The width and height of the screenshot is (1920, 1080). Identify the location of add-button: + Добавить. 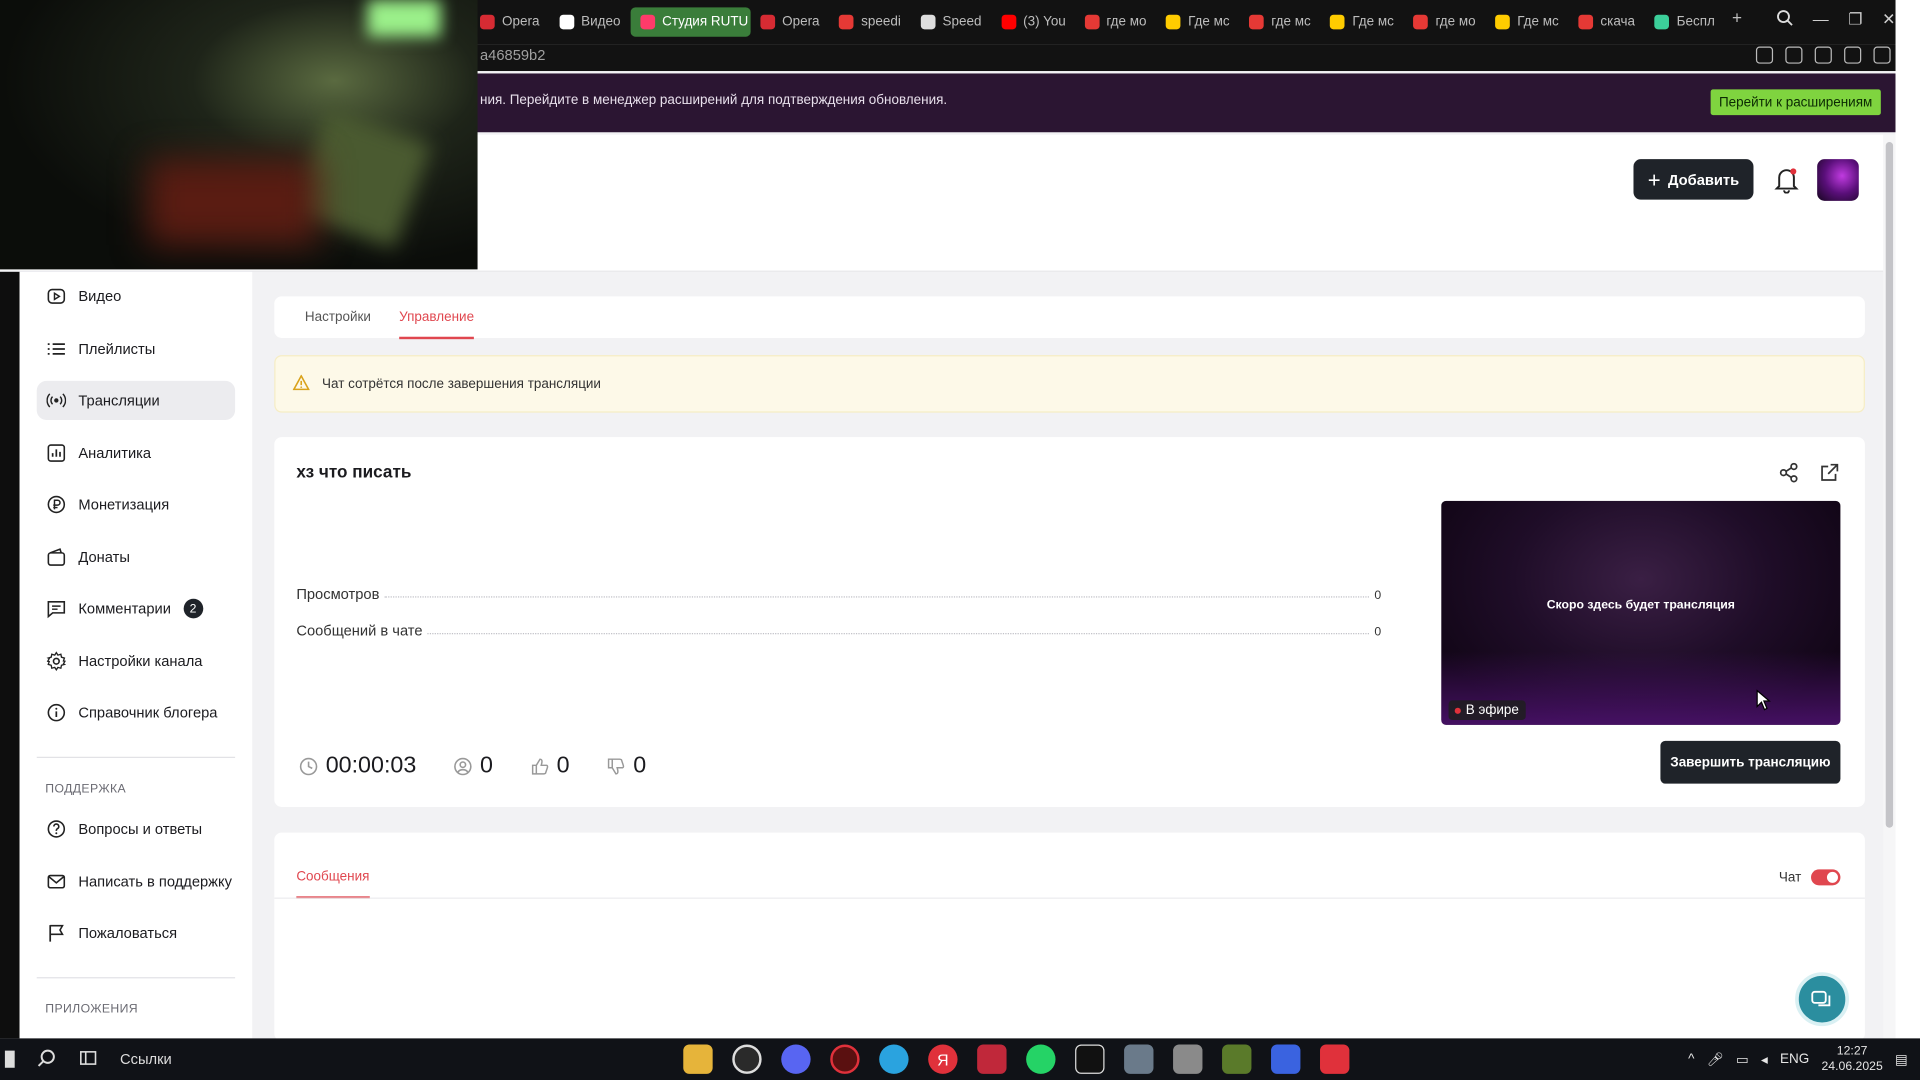
(1693, 179).